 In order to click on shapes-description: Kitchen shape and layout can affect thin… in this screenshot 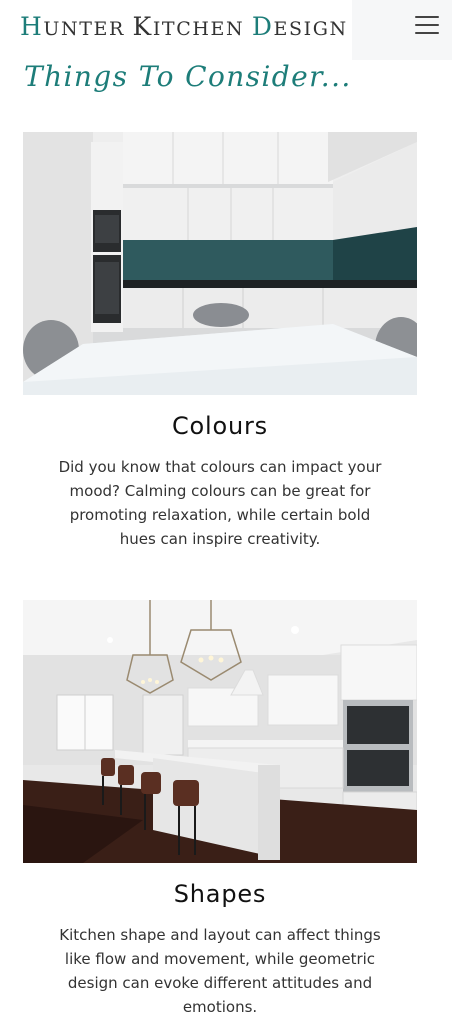, I will do `click(220, 971)`.